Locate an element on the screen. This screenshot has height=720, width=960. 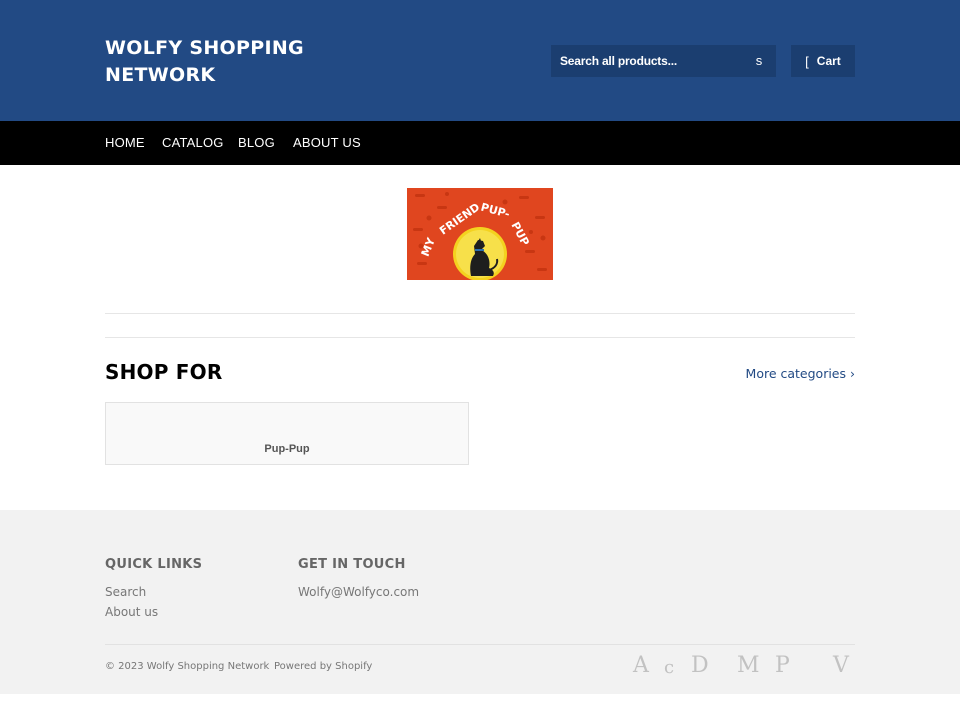
nav-item-catalog: CATALOG is located at coordinates (193, 143).